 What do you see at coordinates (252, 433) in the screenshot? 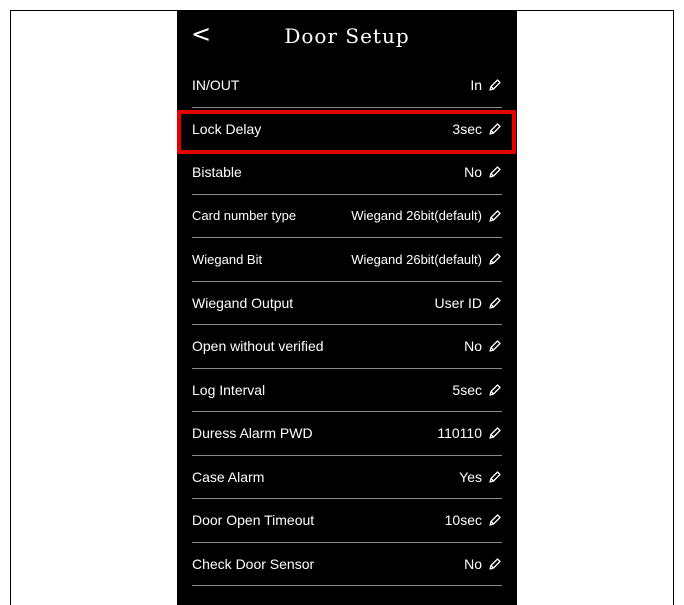
I see `setting-label: Duress Alarm PWD` at bounding box center [252, 433].